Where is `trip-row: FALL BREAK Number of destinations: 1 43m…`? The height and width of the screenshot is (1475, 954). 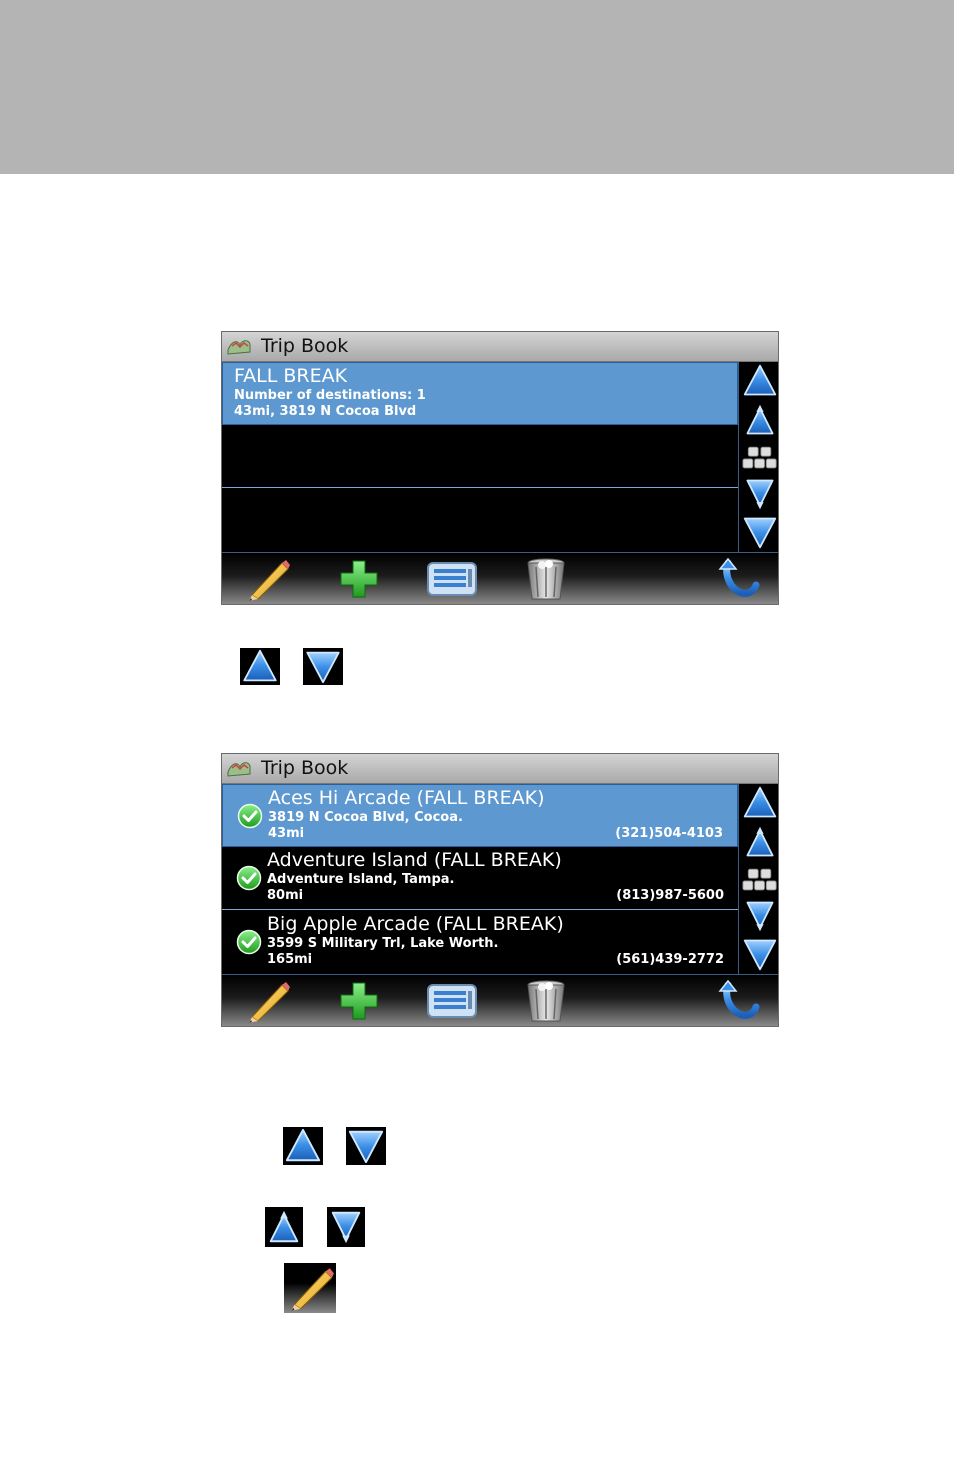 trip-row: FALL BREAK Number of destinations: 1 43m… is located at coordinates (480, 393).